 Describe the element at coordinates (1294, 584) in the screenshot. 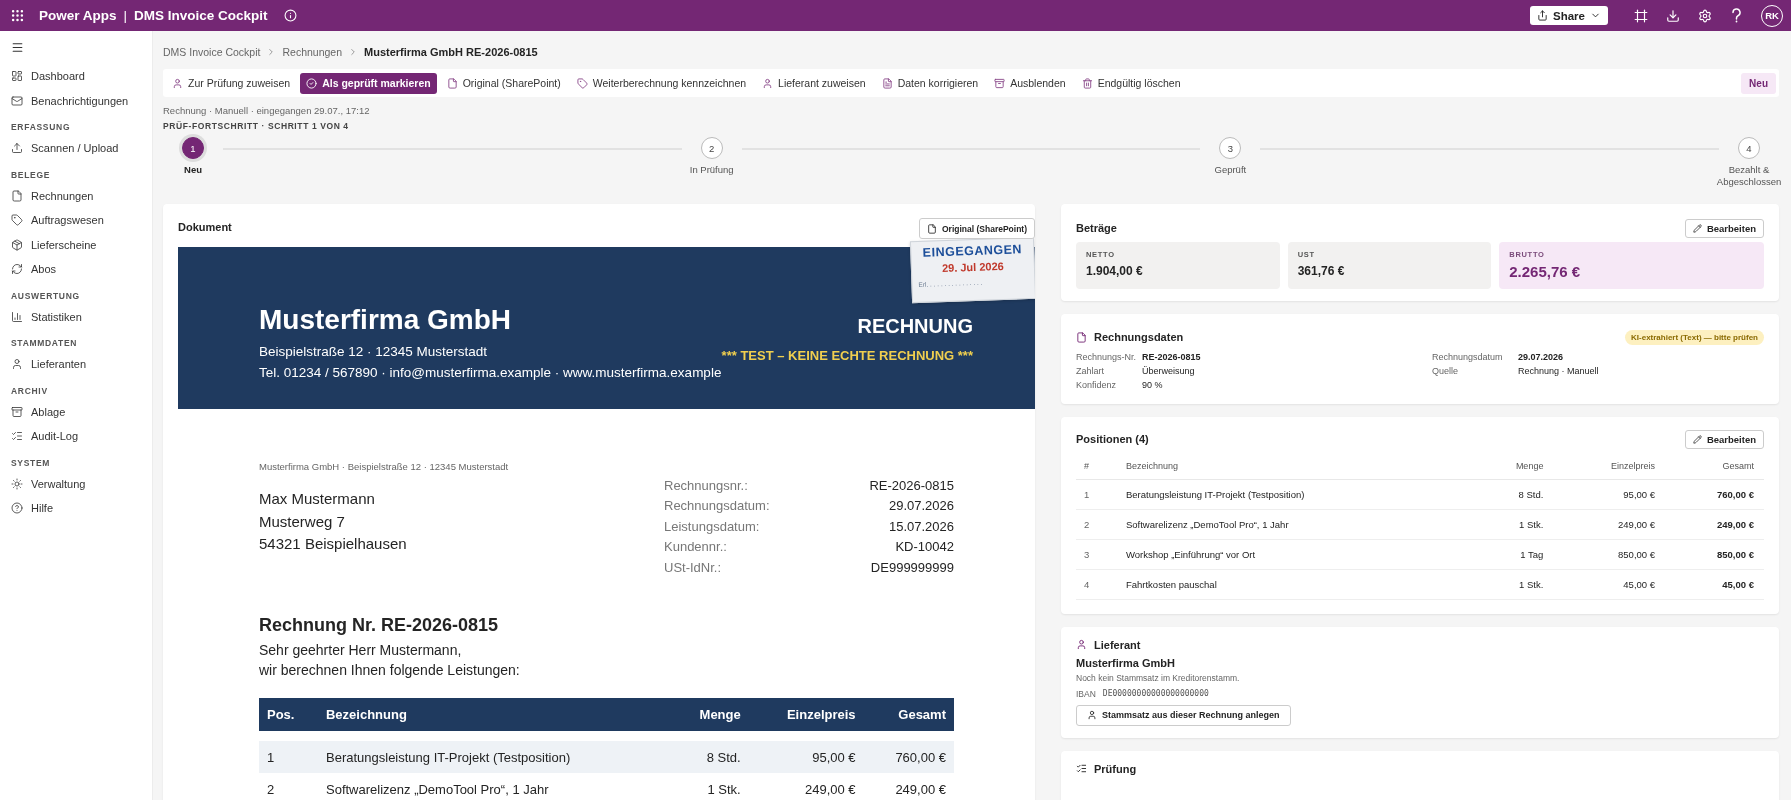

I see `table-cell: Fahrtkosten pauschal` at that location.